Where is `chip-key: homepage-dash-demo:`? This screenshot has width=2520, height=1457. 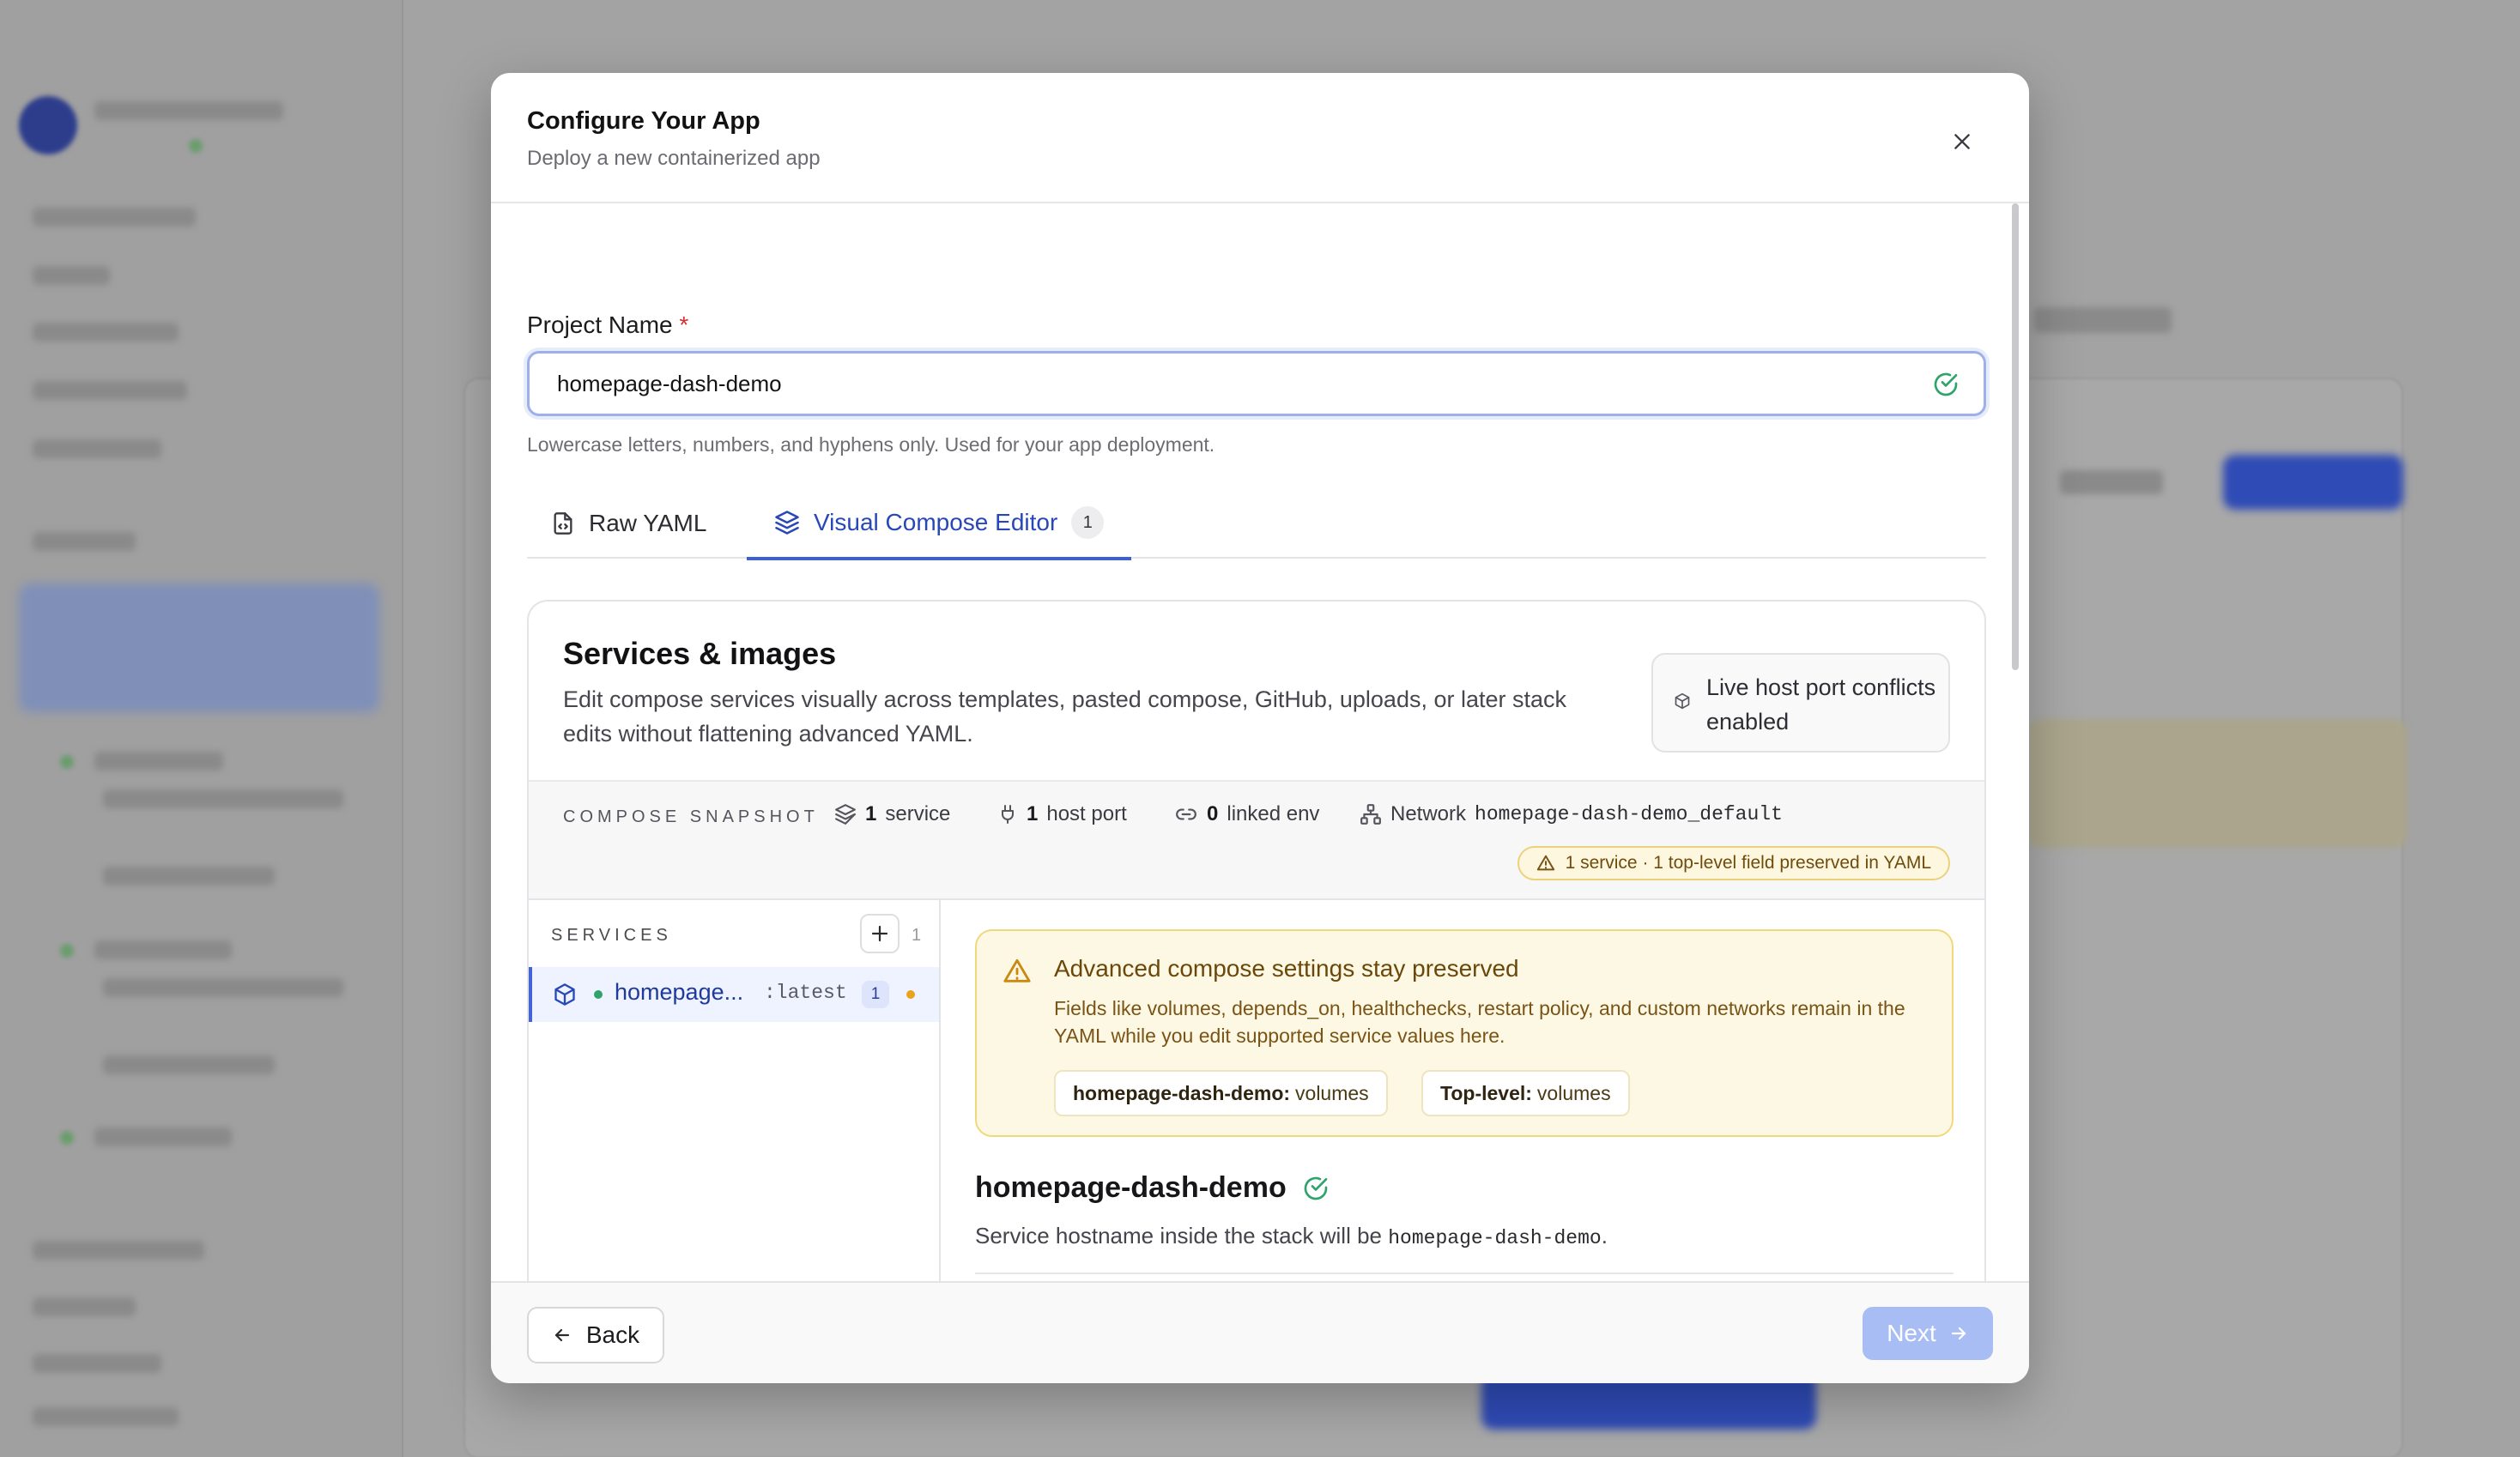 chip-key: homepage-dash-demo: is located at coordinates (1182, 1093).